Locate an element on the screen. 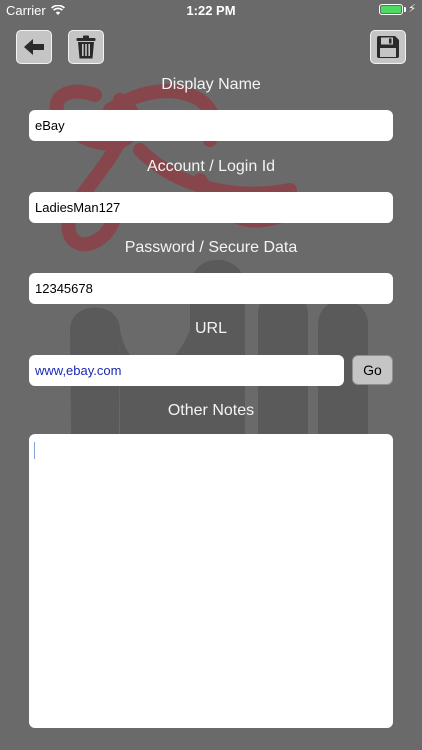 This screenshot has width=422, height=750. password-label: Password / Secure Data is located at coordinates (211, 247).